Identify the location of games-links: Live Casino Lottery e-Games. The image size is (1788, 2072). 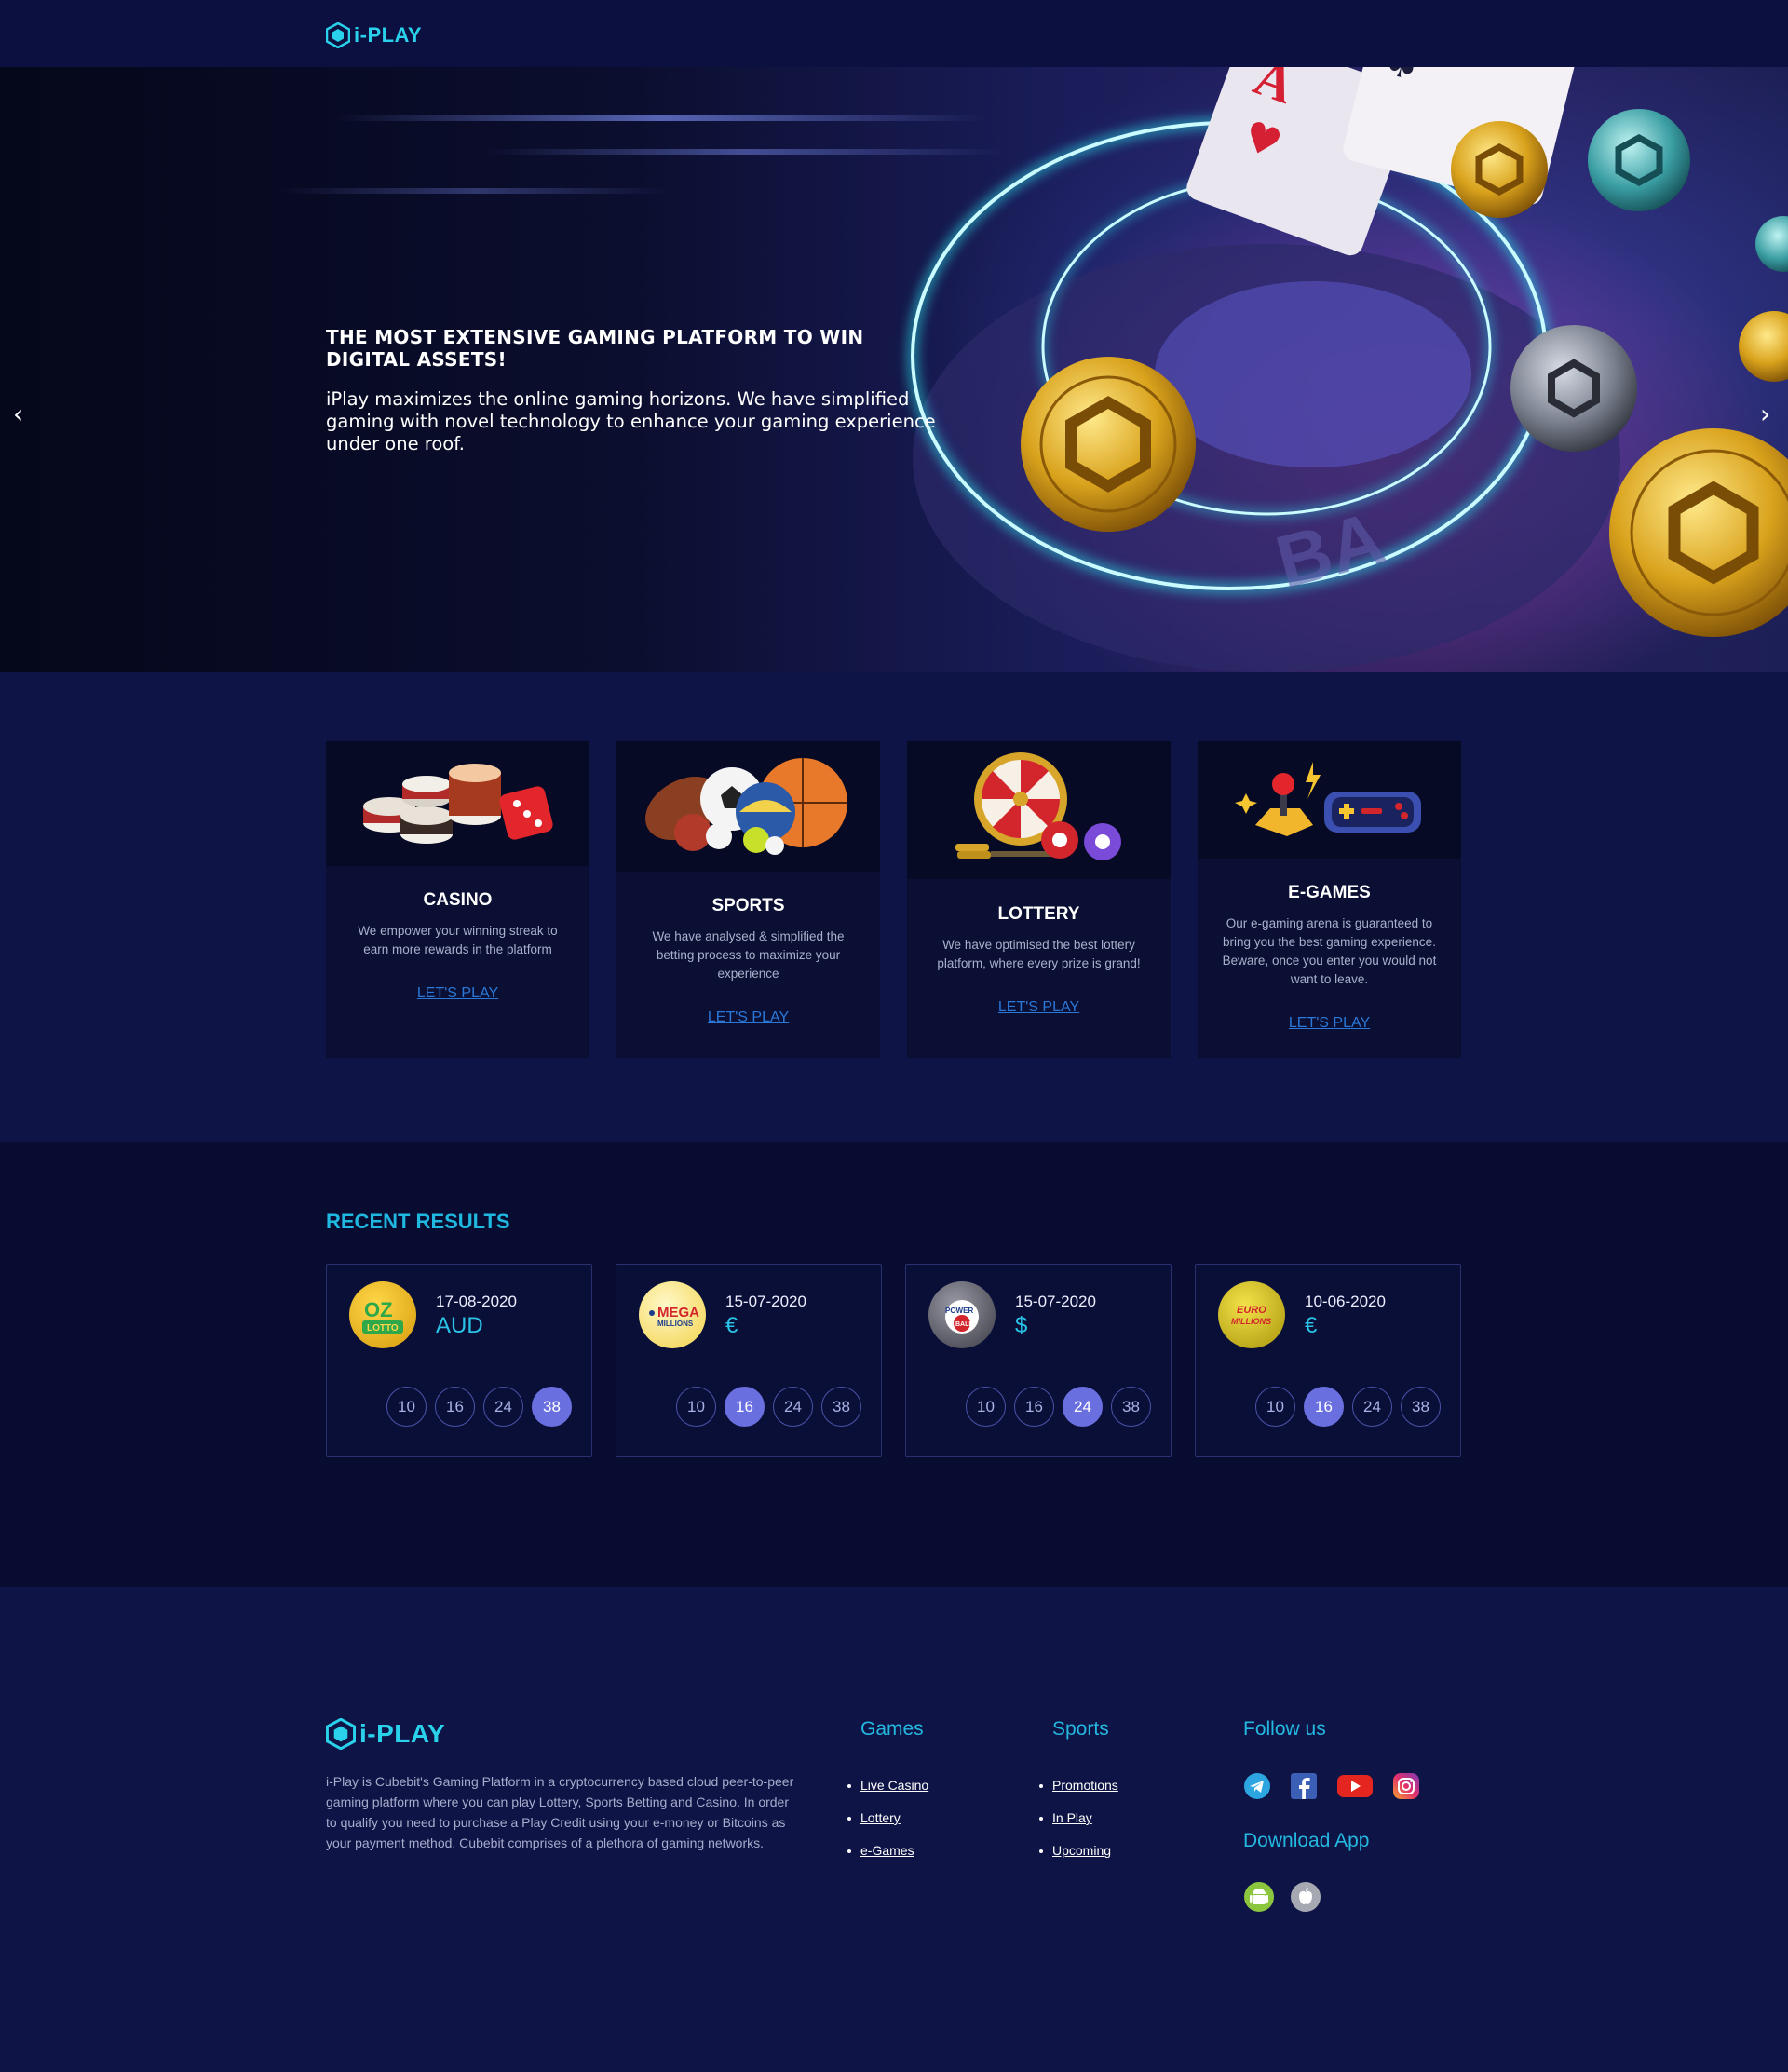
(887, 1825).